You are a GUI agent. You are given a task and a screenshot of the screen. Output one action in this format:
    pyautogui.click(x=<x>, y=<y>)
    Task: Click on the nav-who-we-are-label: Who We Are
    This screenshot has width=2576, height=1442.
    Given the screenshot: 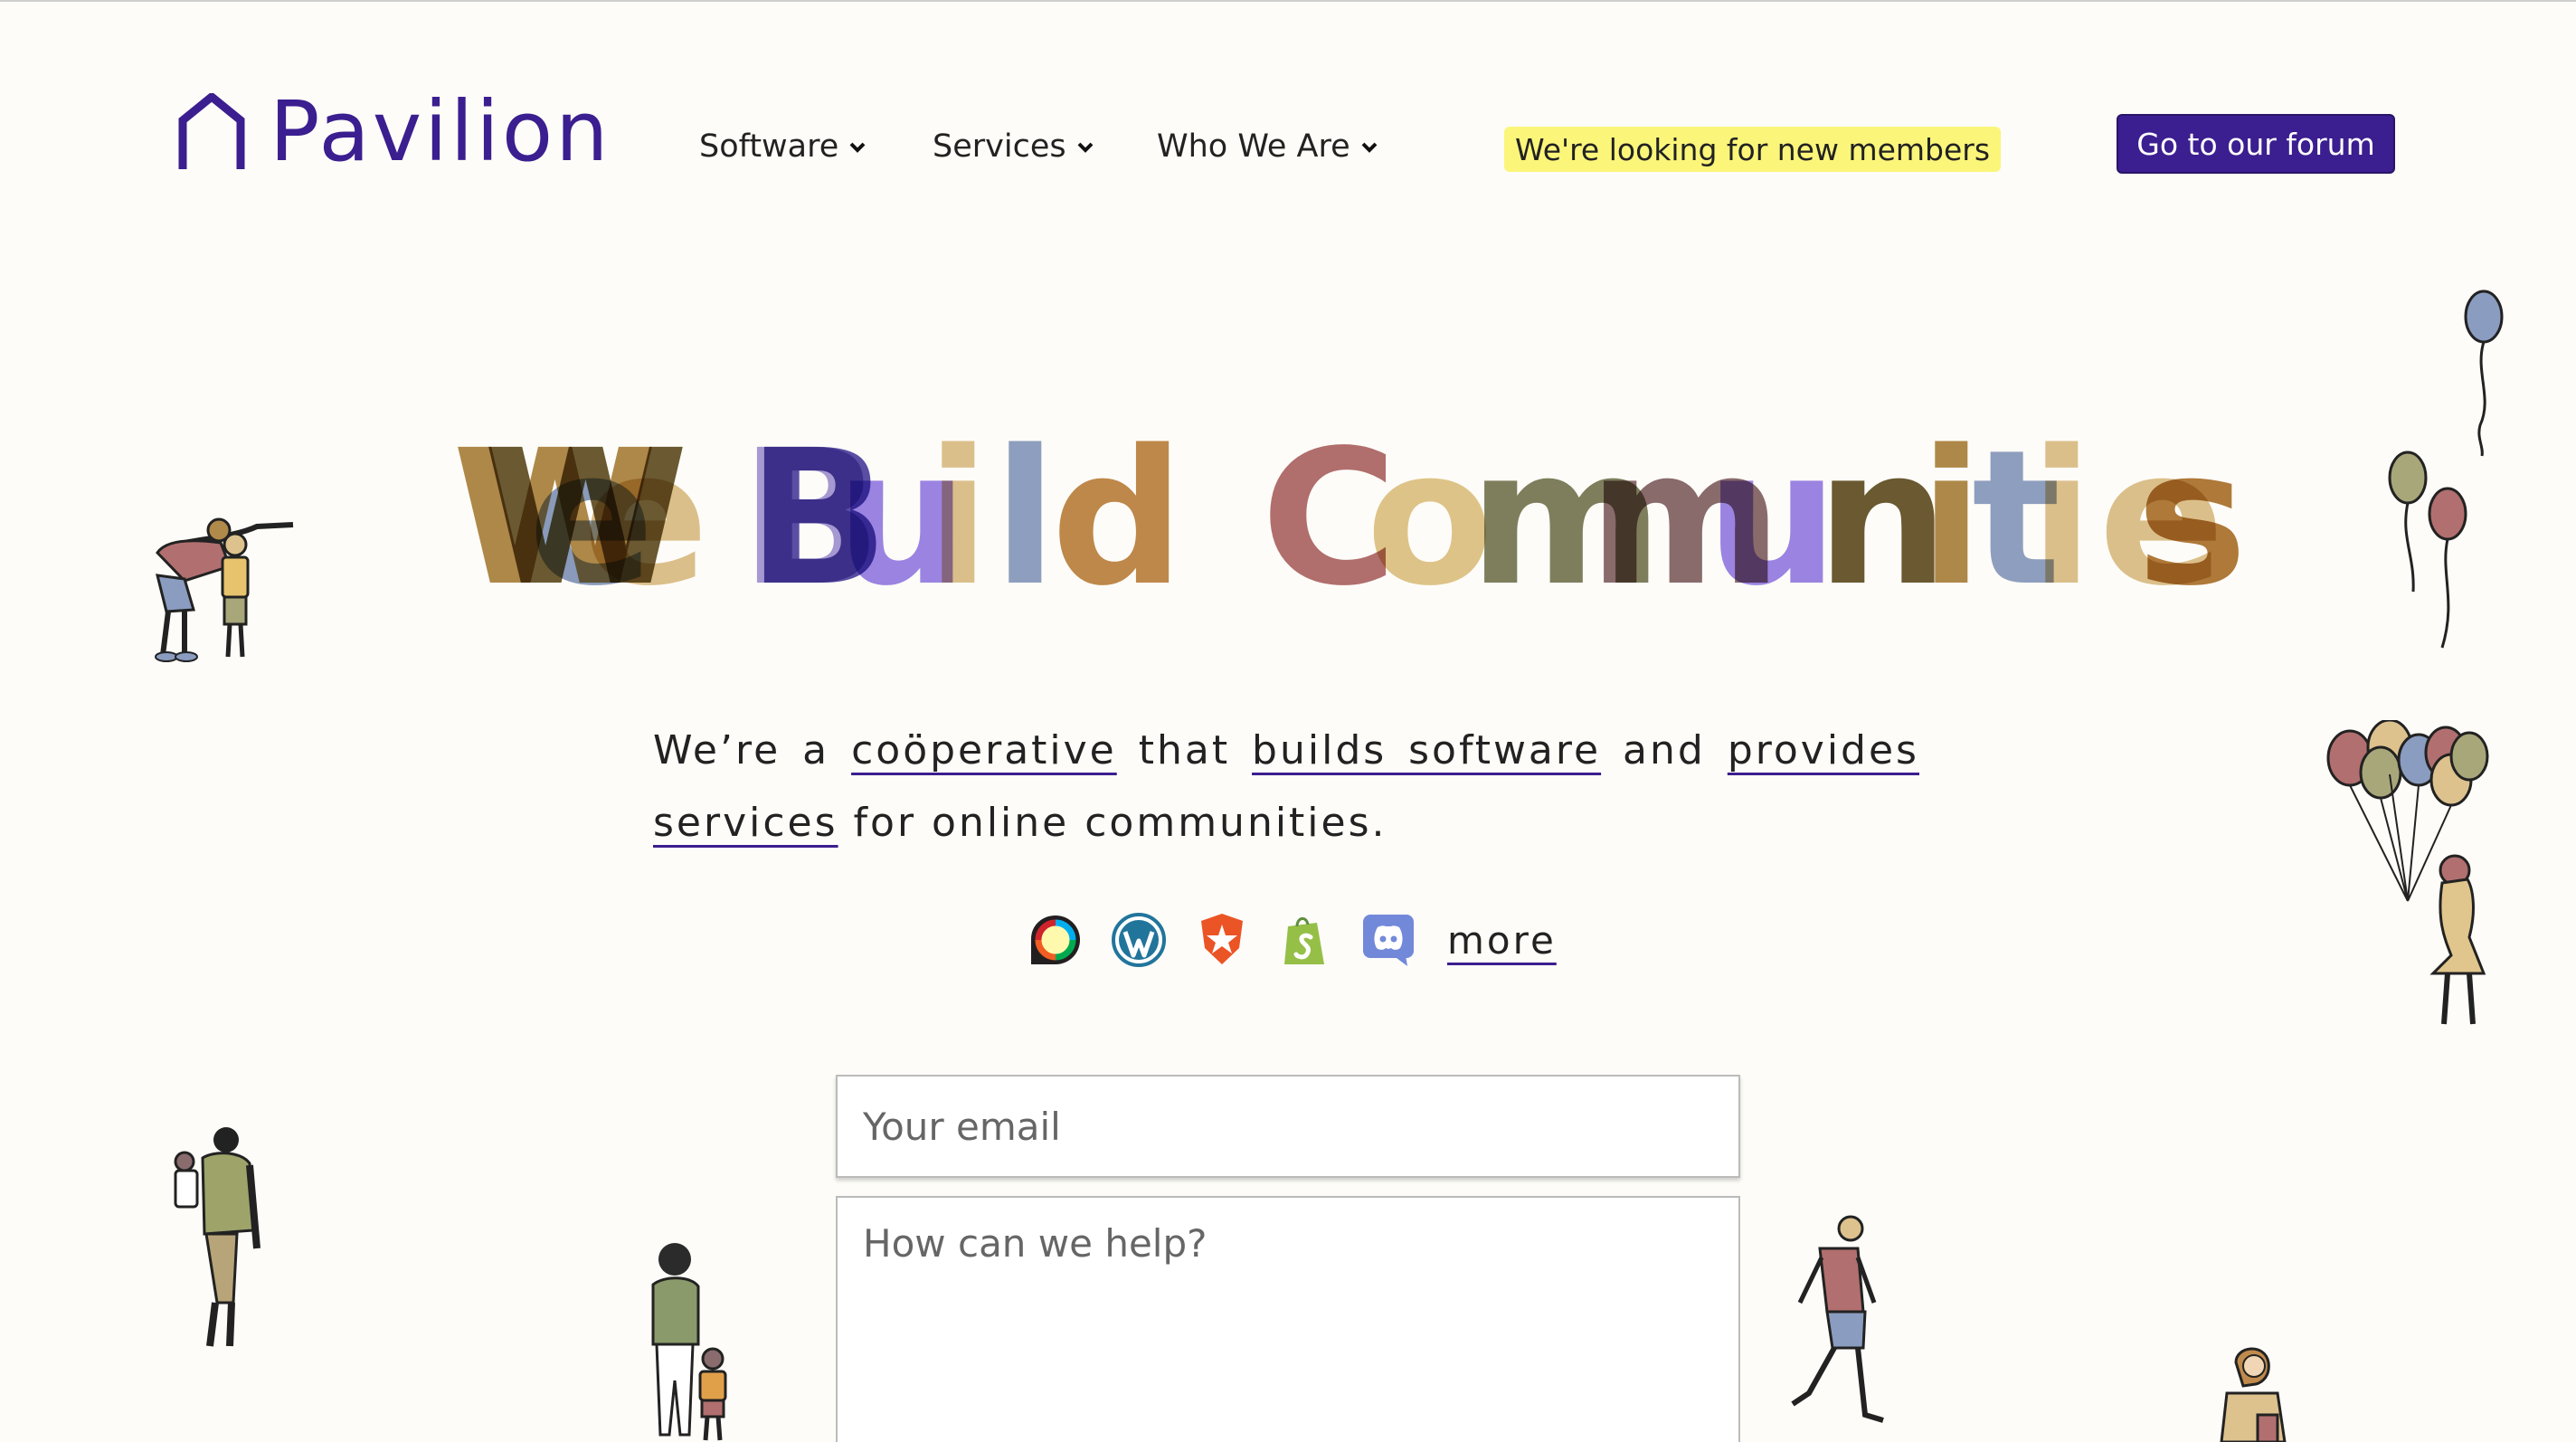 What is the action you would take?
    pyautogui.click(x=1253, y=146)
    